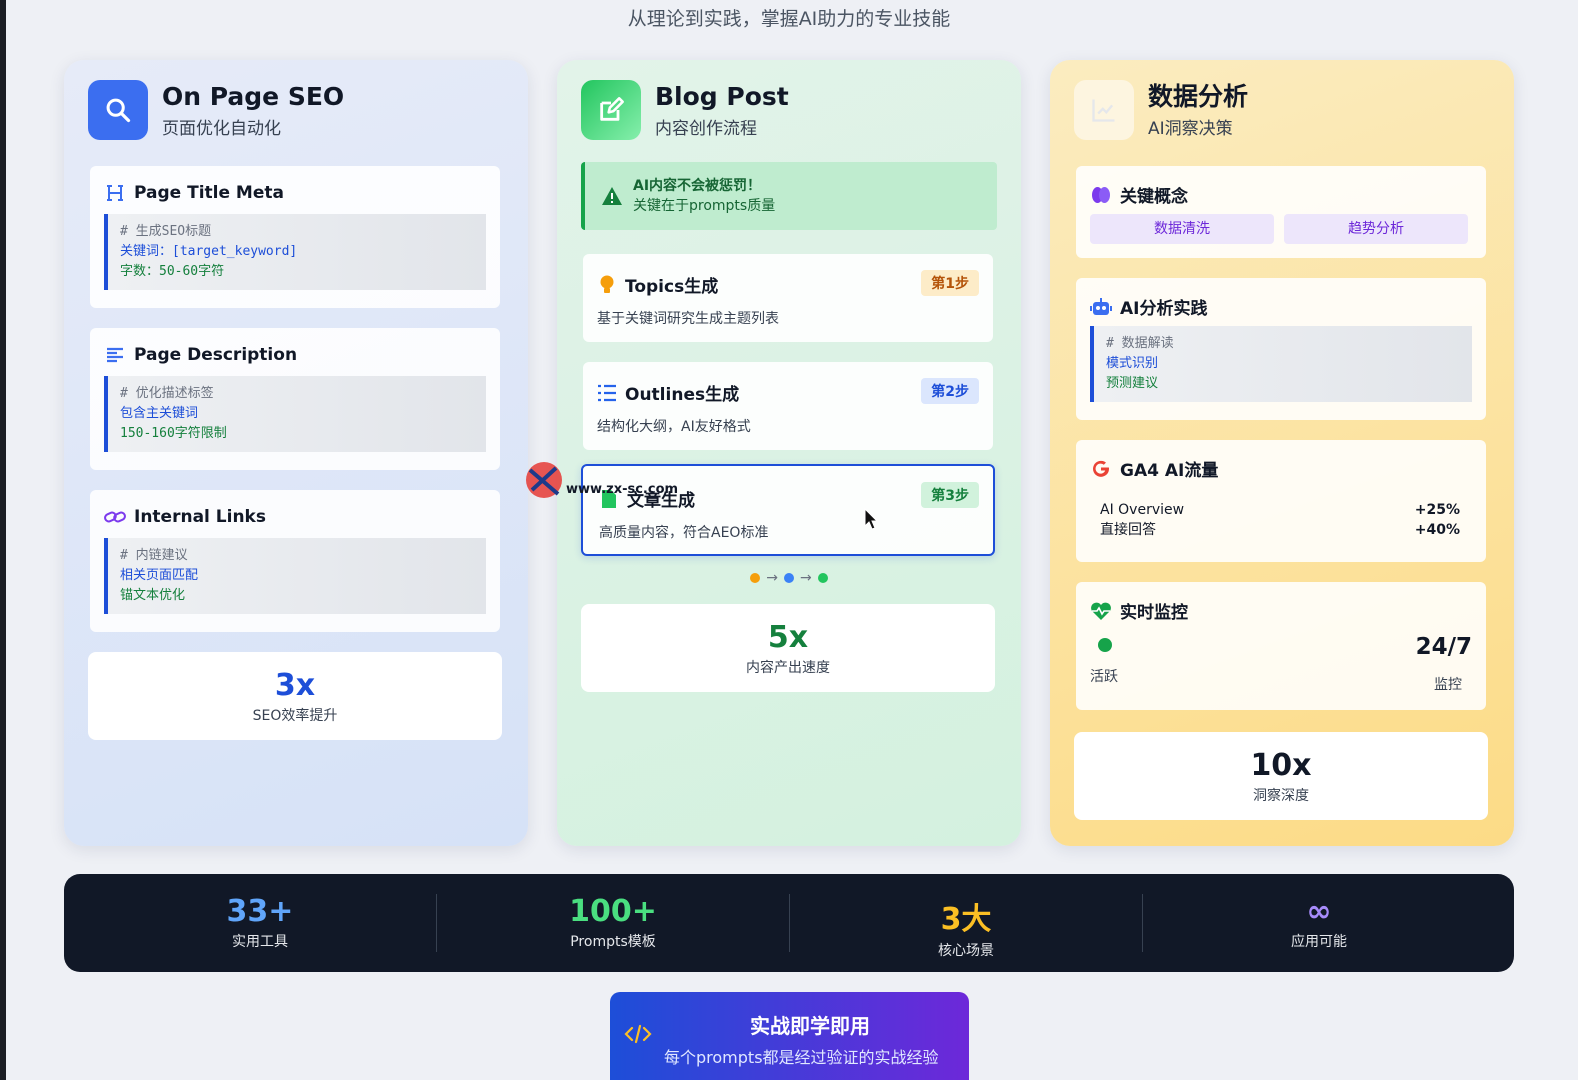 The image size is (1578, 1080). Describe the element at coordinates (115, 355) in the screenshot. I see `align-left-icon` at that location.